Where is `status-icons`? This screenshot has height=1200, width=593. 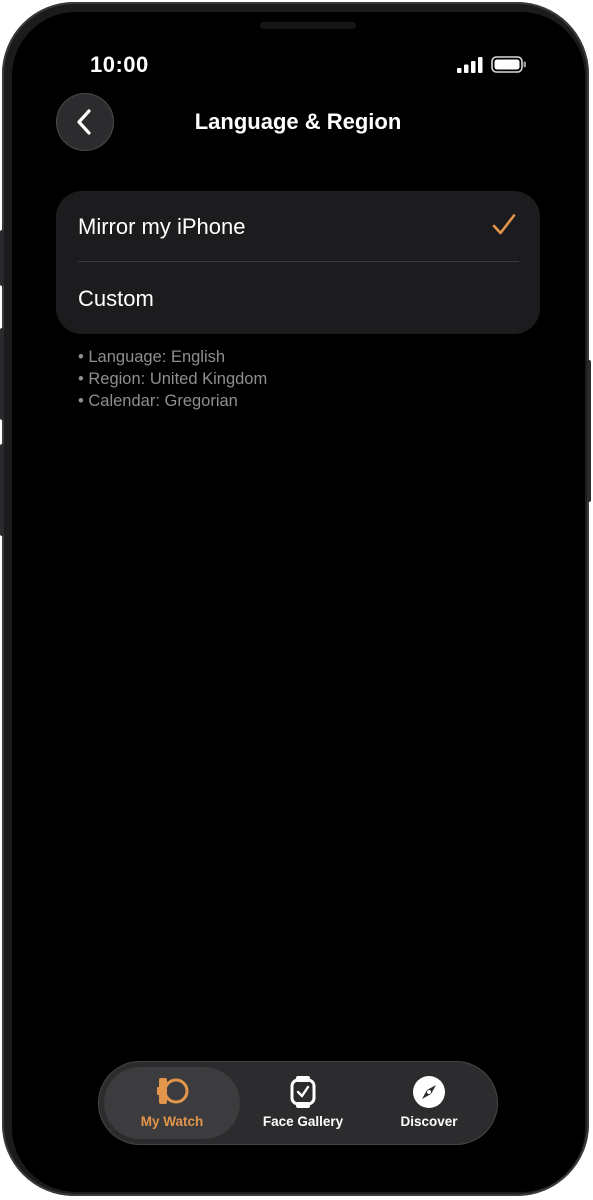 status-icons is located at coordinates (492, 64).